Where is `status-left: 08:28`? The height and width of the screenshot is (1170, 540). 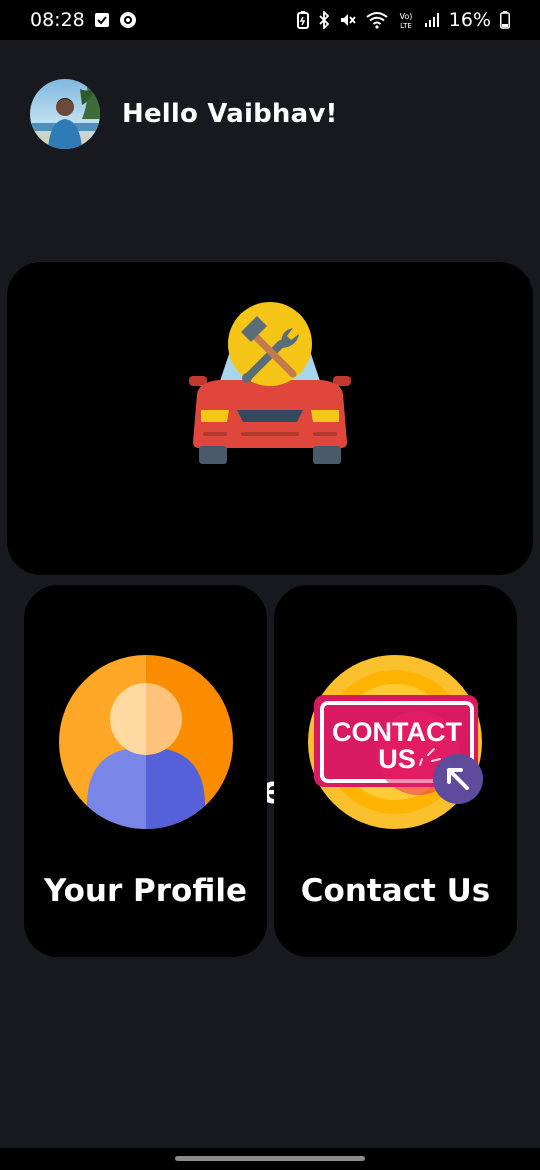
status-left: 08:28 is located at coordinates (83, 20).